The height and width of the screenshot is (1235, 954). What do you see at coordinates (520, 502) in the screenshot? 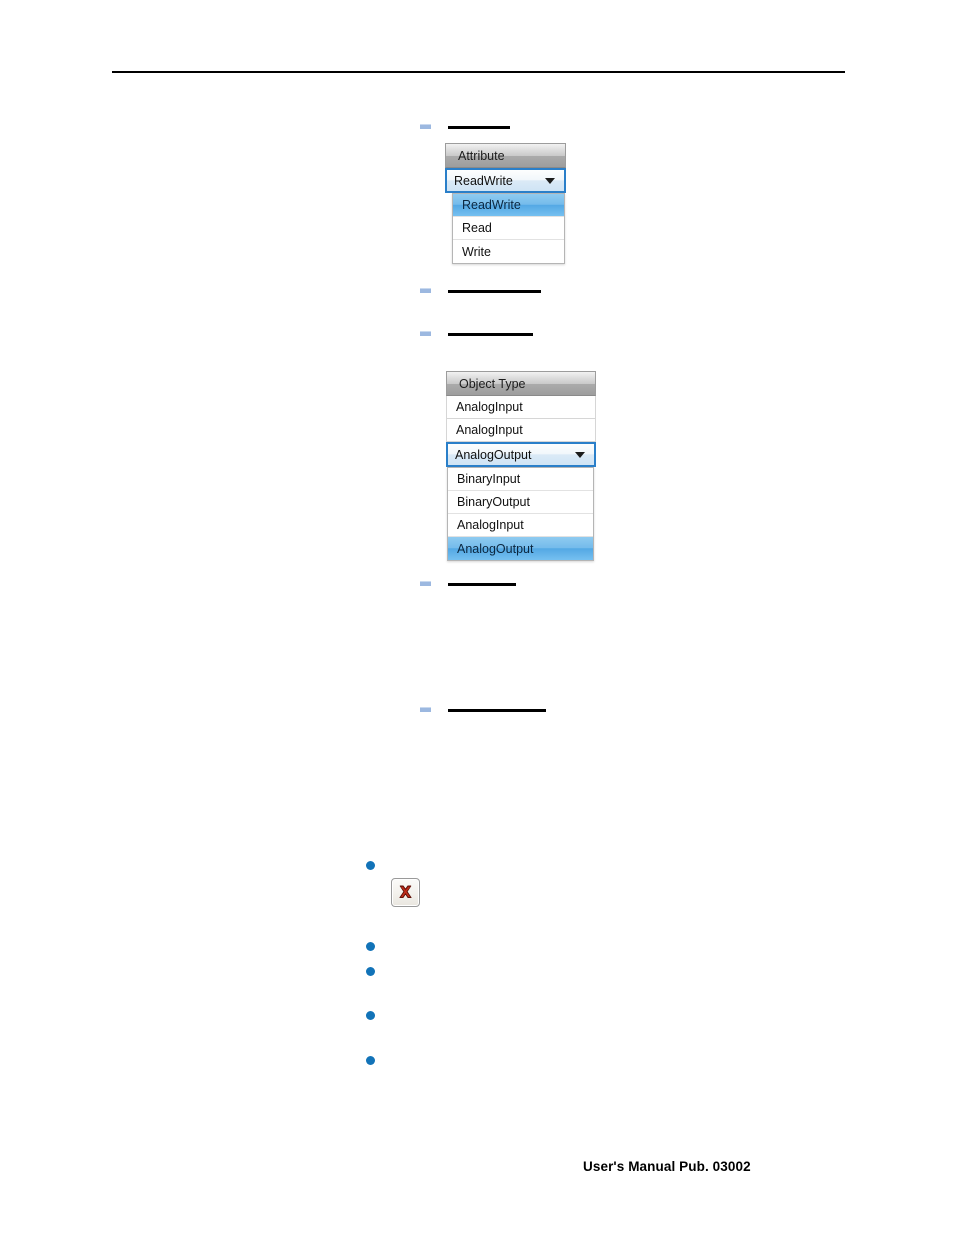
I see `object-type-option-item: BinaryOutput` at bounding box center [520, 502].